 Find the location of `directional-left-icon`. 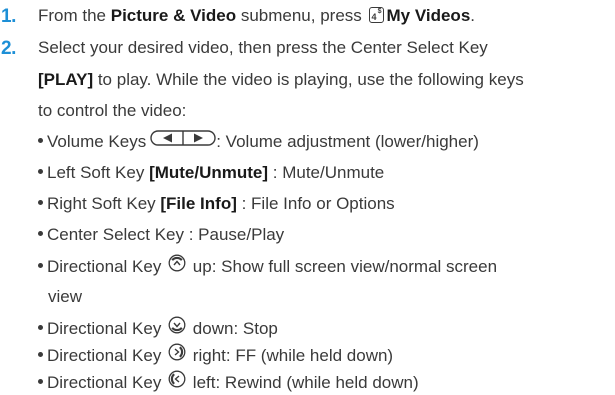

directional-left-icon is located at coordinates (177, 381).